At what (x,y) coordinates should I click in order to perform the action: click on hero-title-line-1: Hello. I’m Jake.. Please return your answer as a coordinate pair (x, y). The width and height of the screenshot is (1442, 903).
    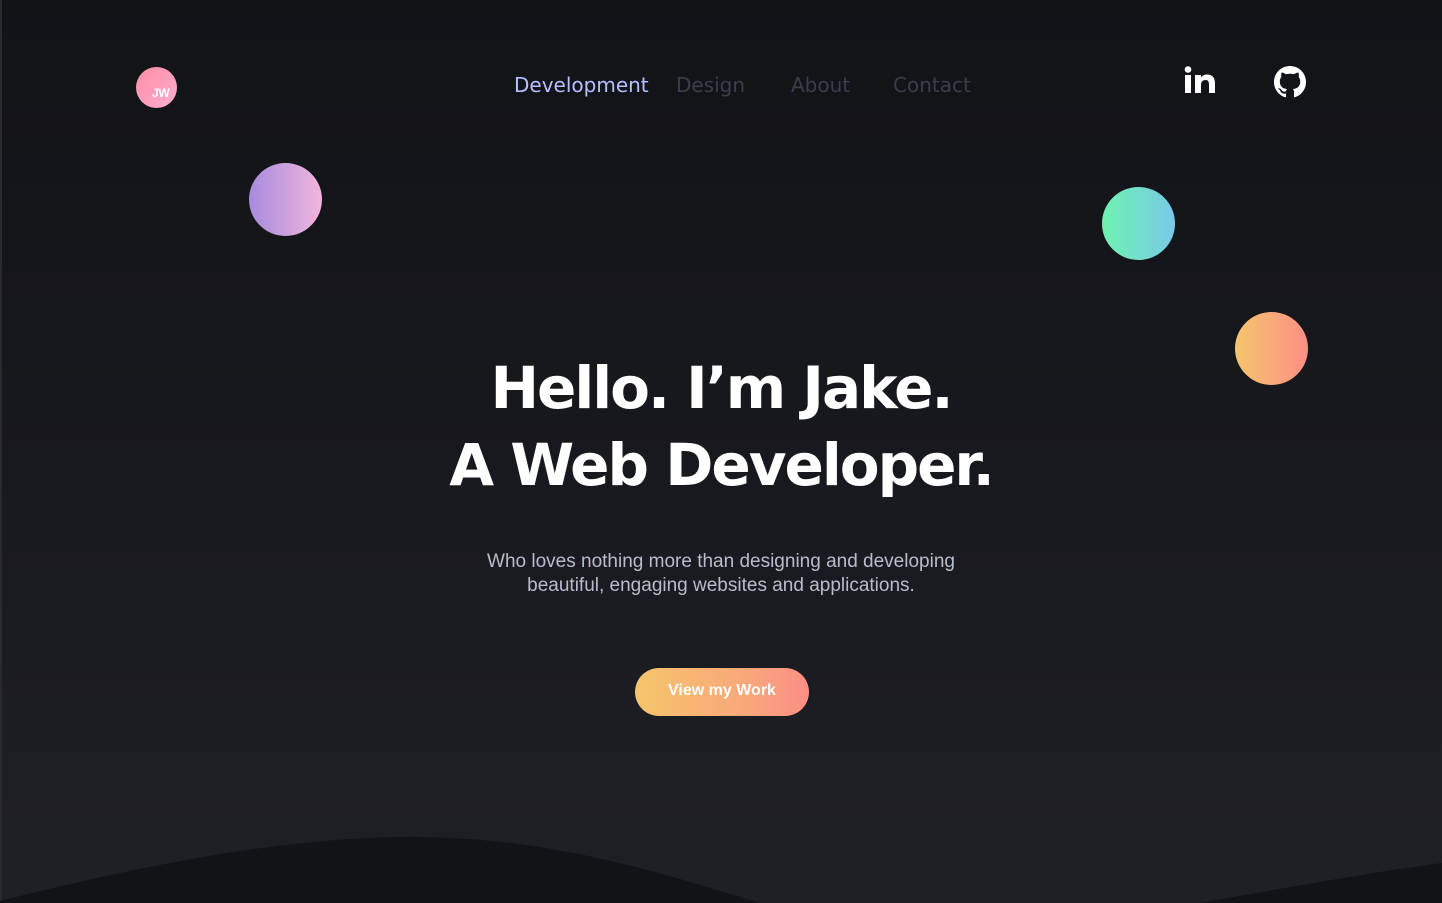
    Looking at the image, I should click on (721, 388).